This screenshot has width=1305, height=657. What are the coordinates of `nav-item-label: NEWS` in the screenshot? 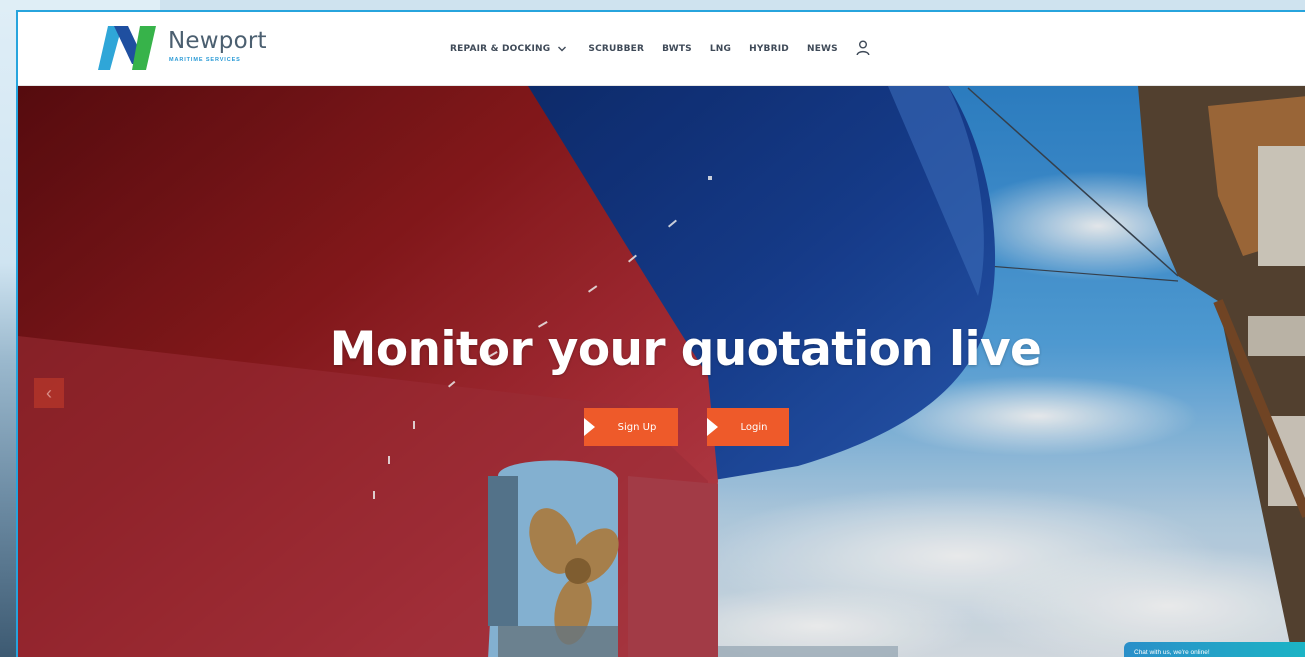 It's located at (822, 49).